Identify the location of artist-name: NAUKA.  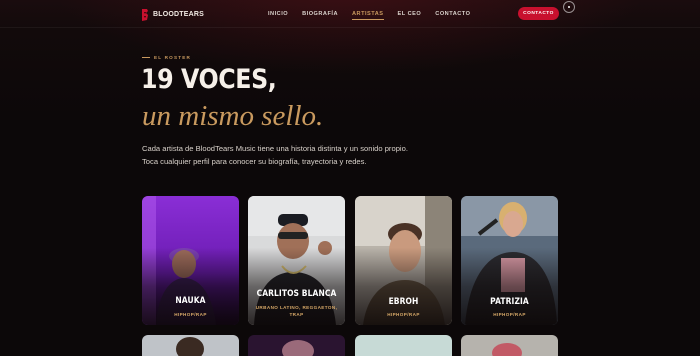
(190, 300).